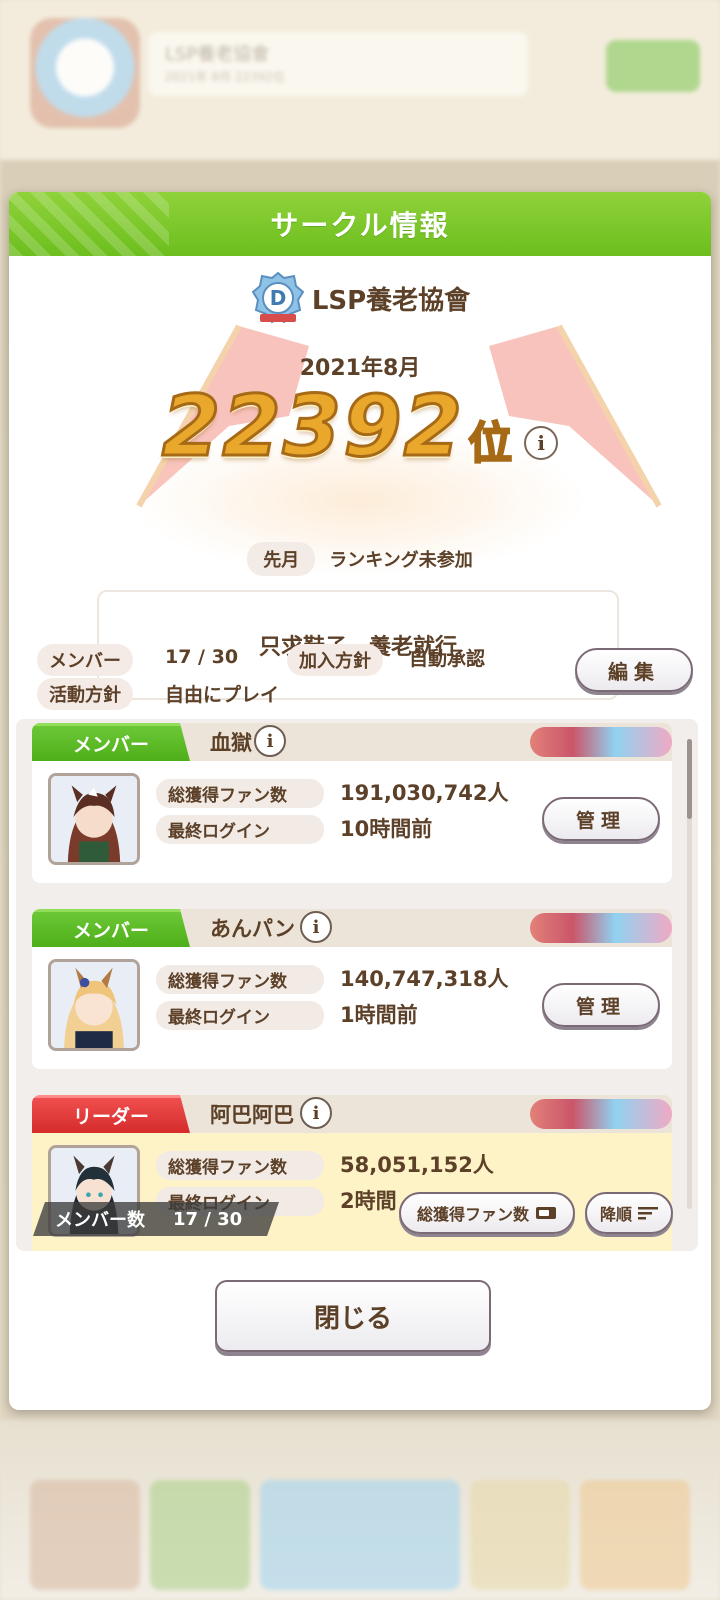 The image size is (720, 1600). I want to click on dialog-header: サークル情報, so click(360, 224).